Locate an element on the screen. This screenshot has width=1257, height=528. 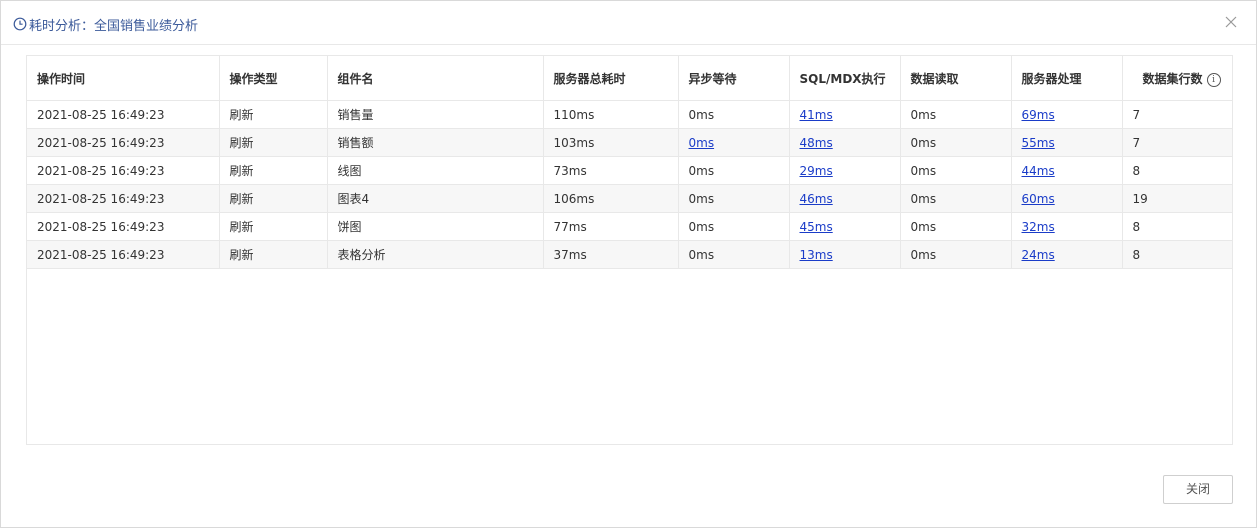
timing-link: 46ms is located at coordinates (816, 199).